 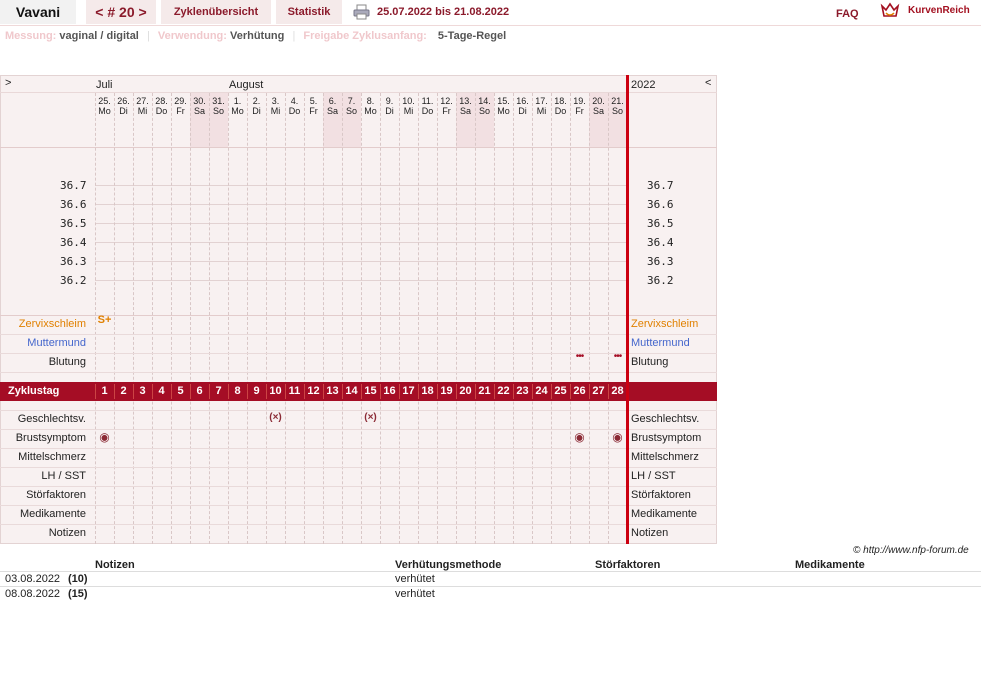 What do you see at coordinates (358, 524) in the screenshot?
I see `grid-line` at bounding box center [358, 524].